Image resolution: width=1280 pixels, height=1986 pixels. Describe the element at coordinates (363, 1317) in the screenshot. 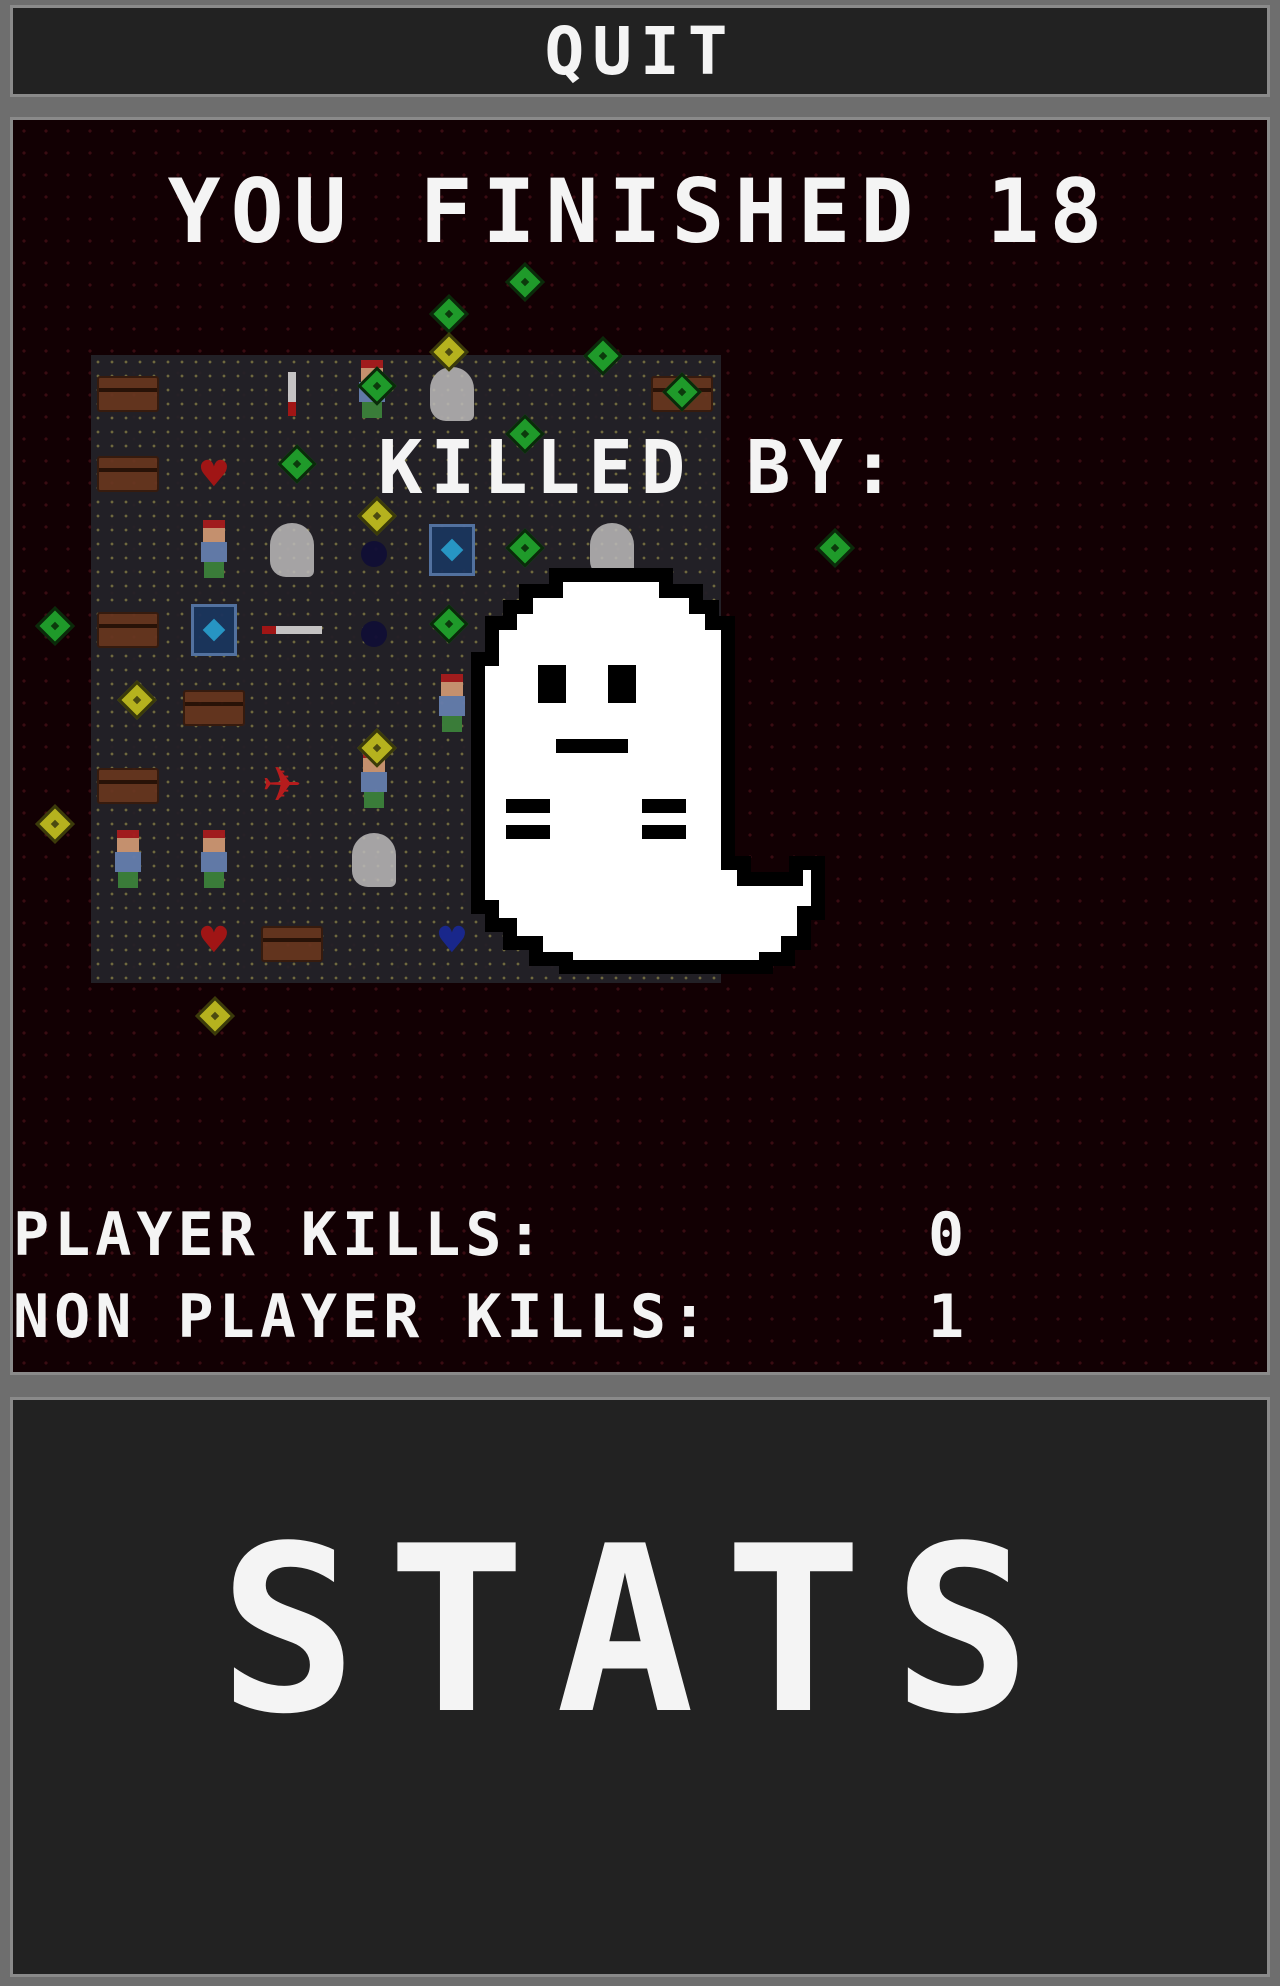

I see `non-player-kills-label: NON PLAYER KILLS:` at that location.